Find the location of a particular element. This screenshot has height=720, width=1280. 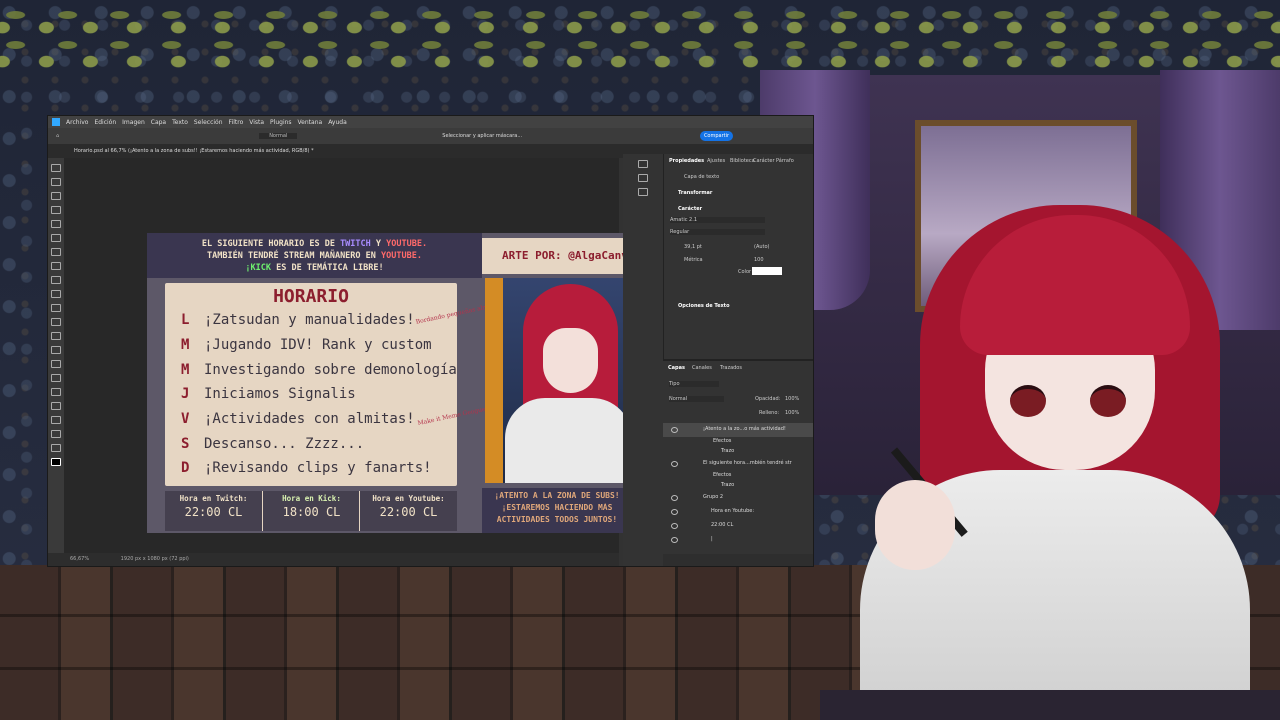

schedule-day: V ¡Actividades con almitas! is located at coordinates (298, 419).